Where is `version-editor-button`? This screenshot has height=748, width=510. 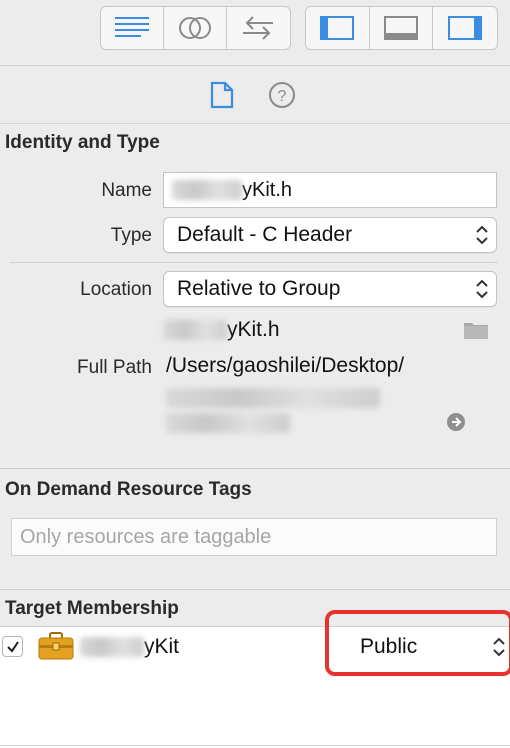
version-editor-button is located at coordinates (258, 28).